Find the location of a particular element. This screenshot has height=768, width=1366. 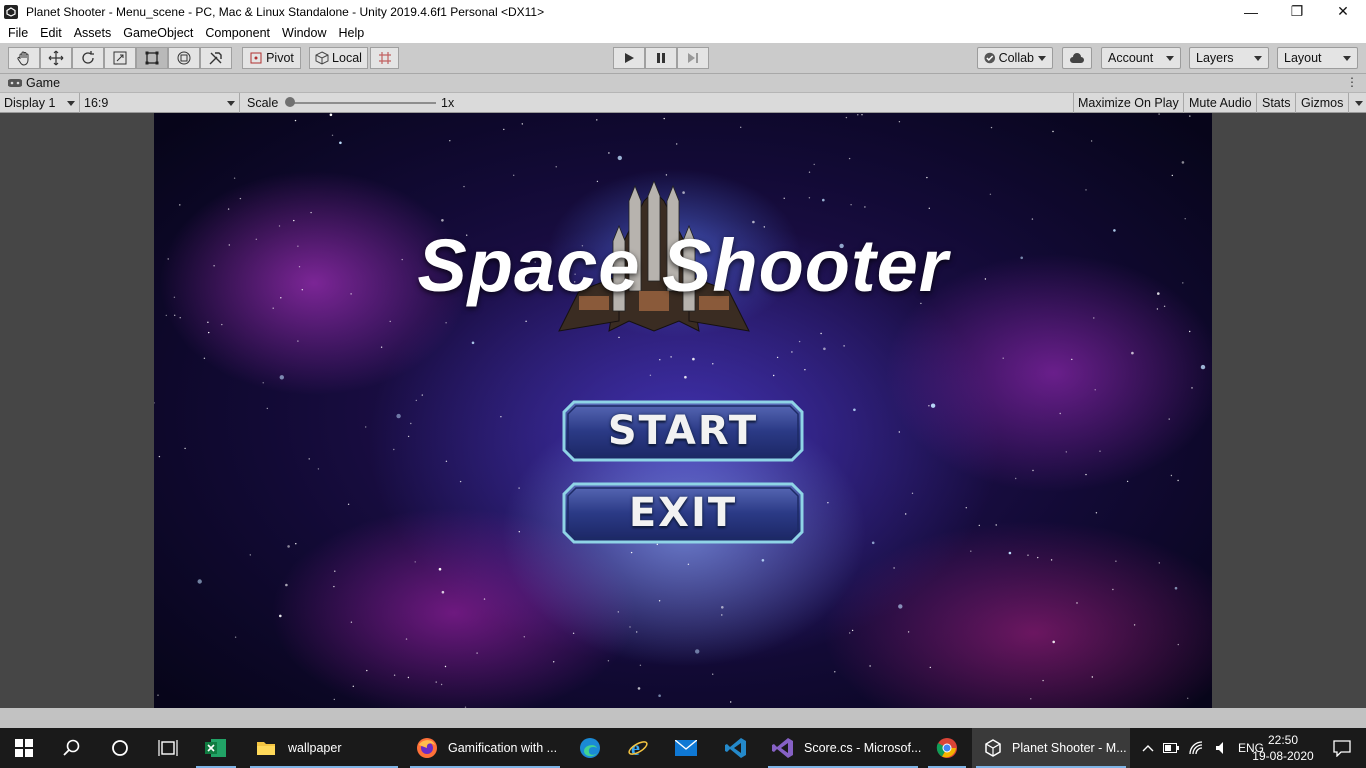

transform-tool-icon is located at coordinates (184, 58).